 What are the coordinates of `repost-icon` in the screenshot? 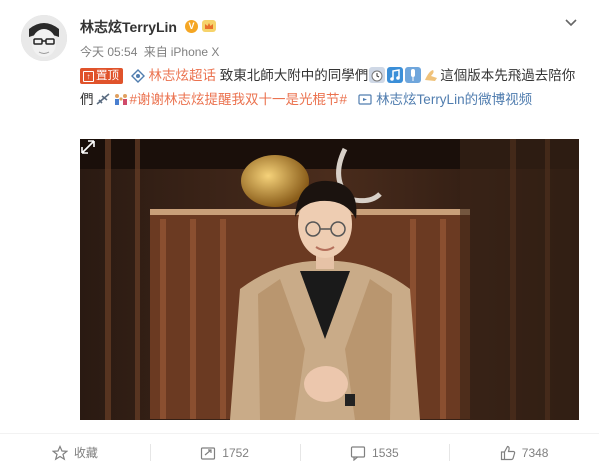 It's located at (208, 453).